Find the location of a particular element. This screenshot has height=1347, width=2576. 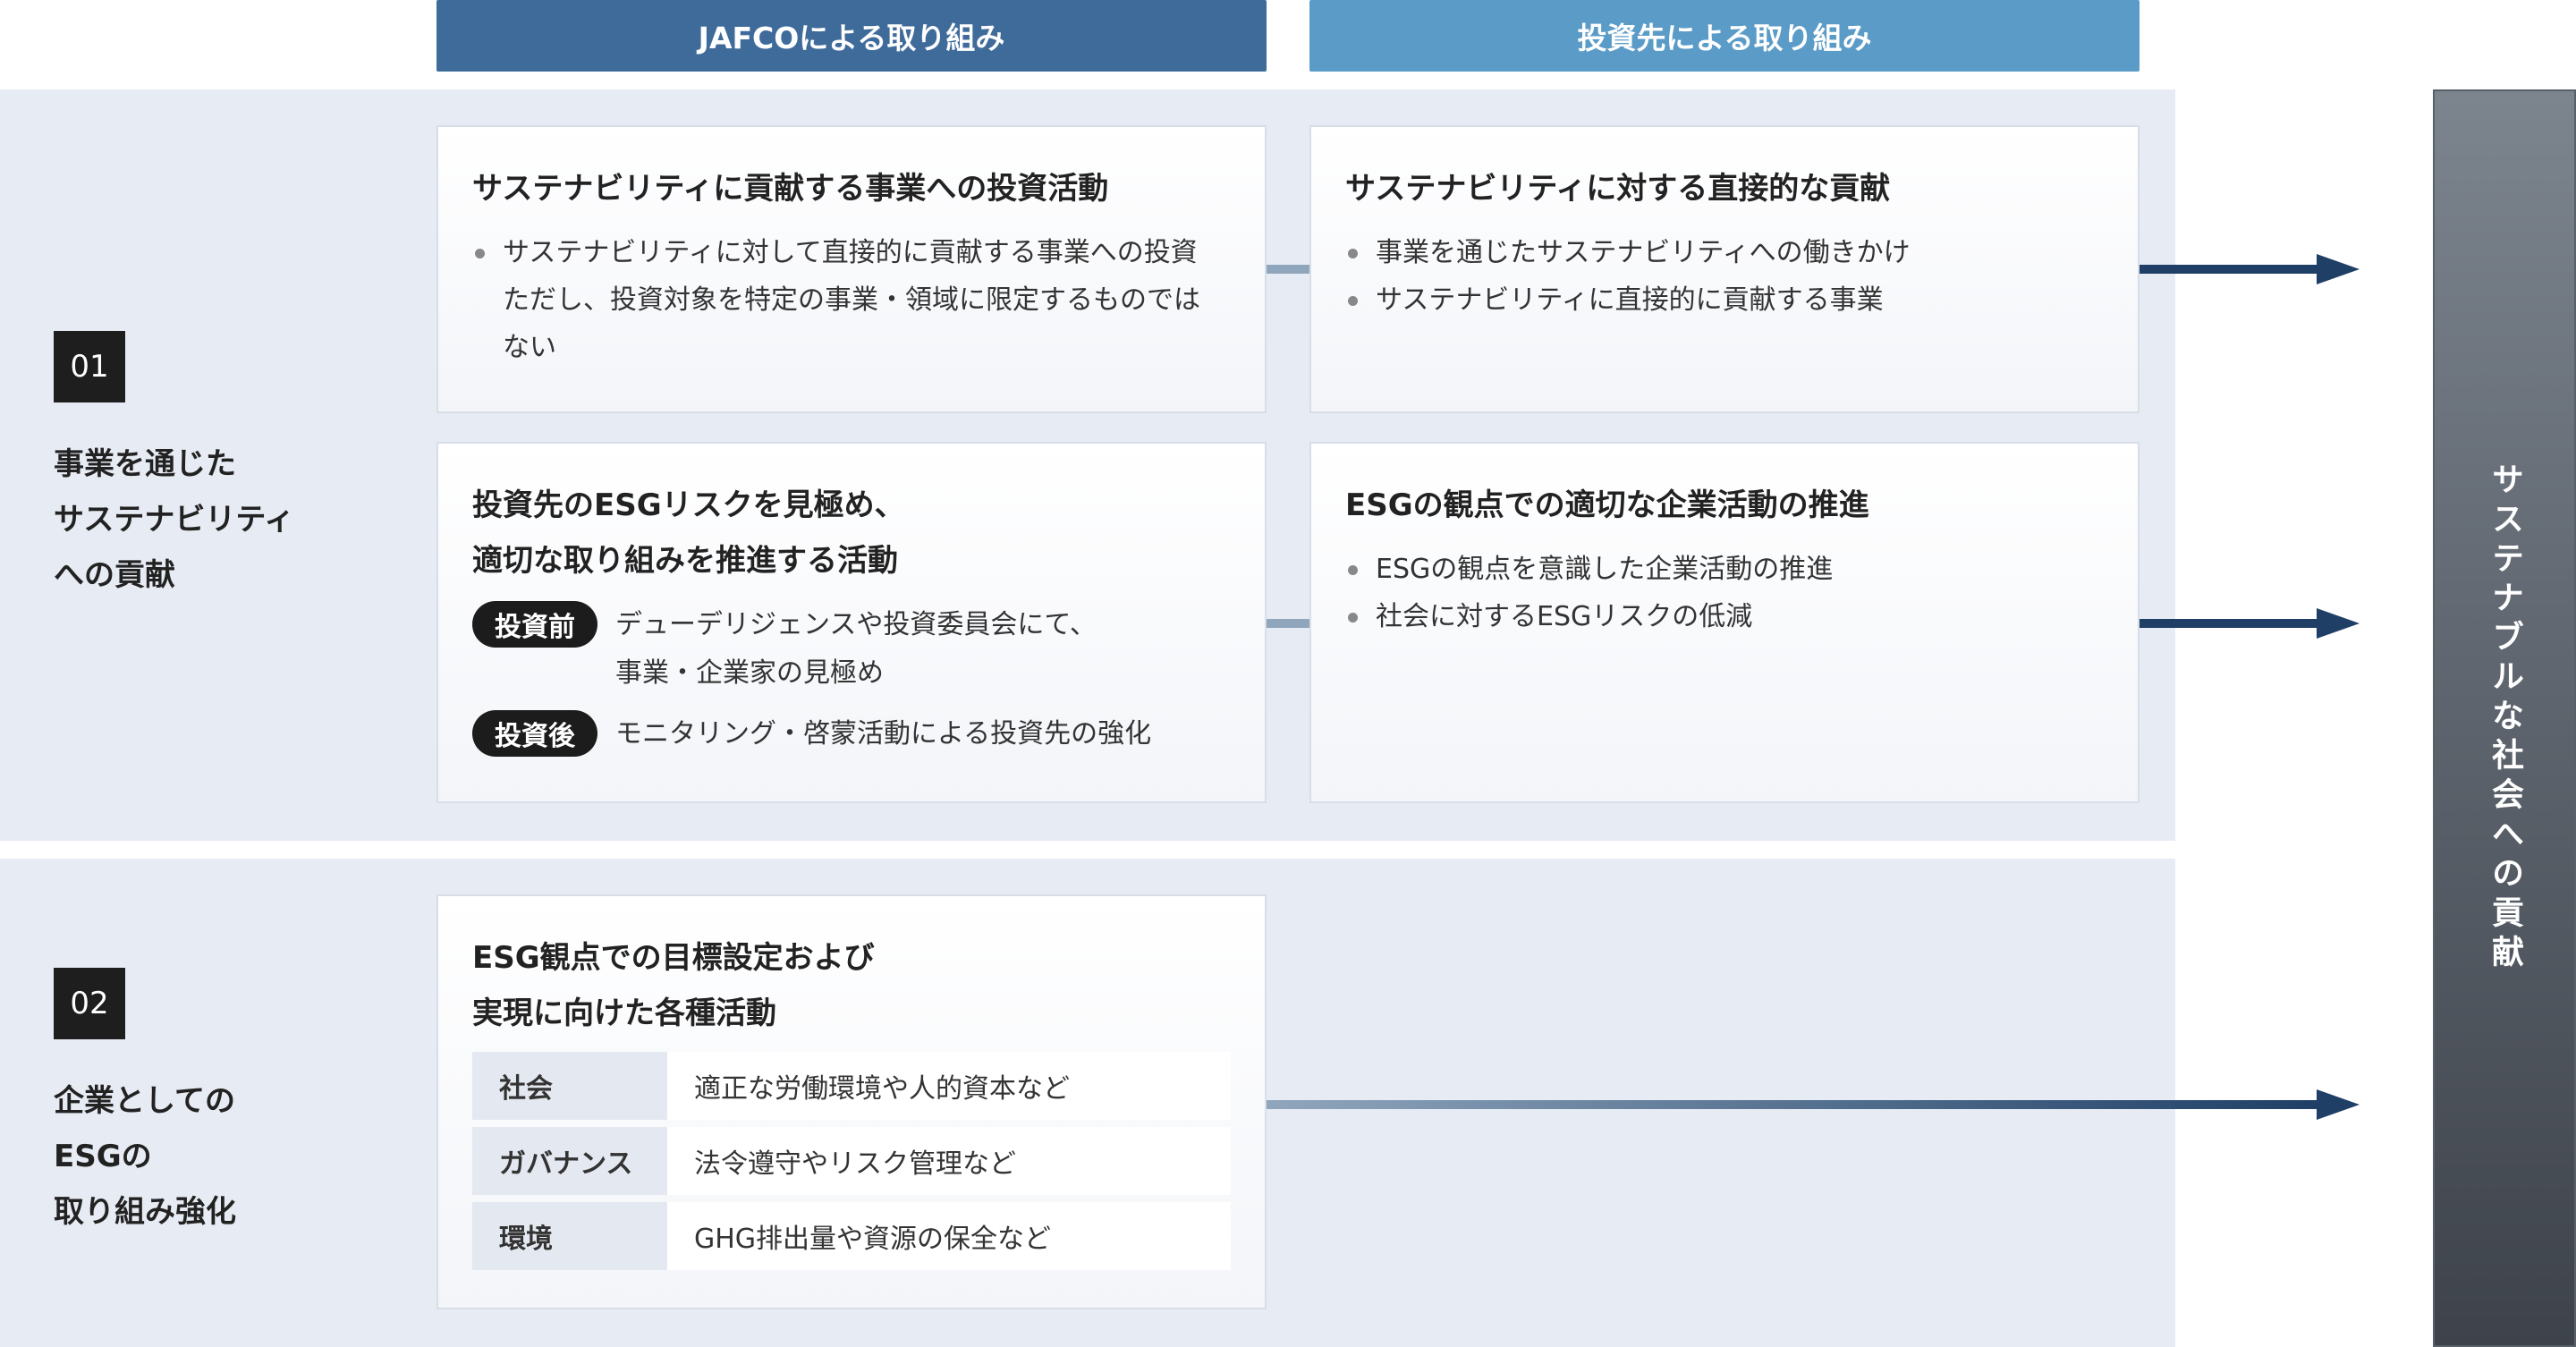

arrow-row1-top is located at coordinates (2250, 269).